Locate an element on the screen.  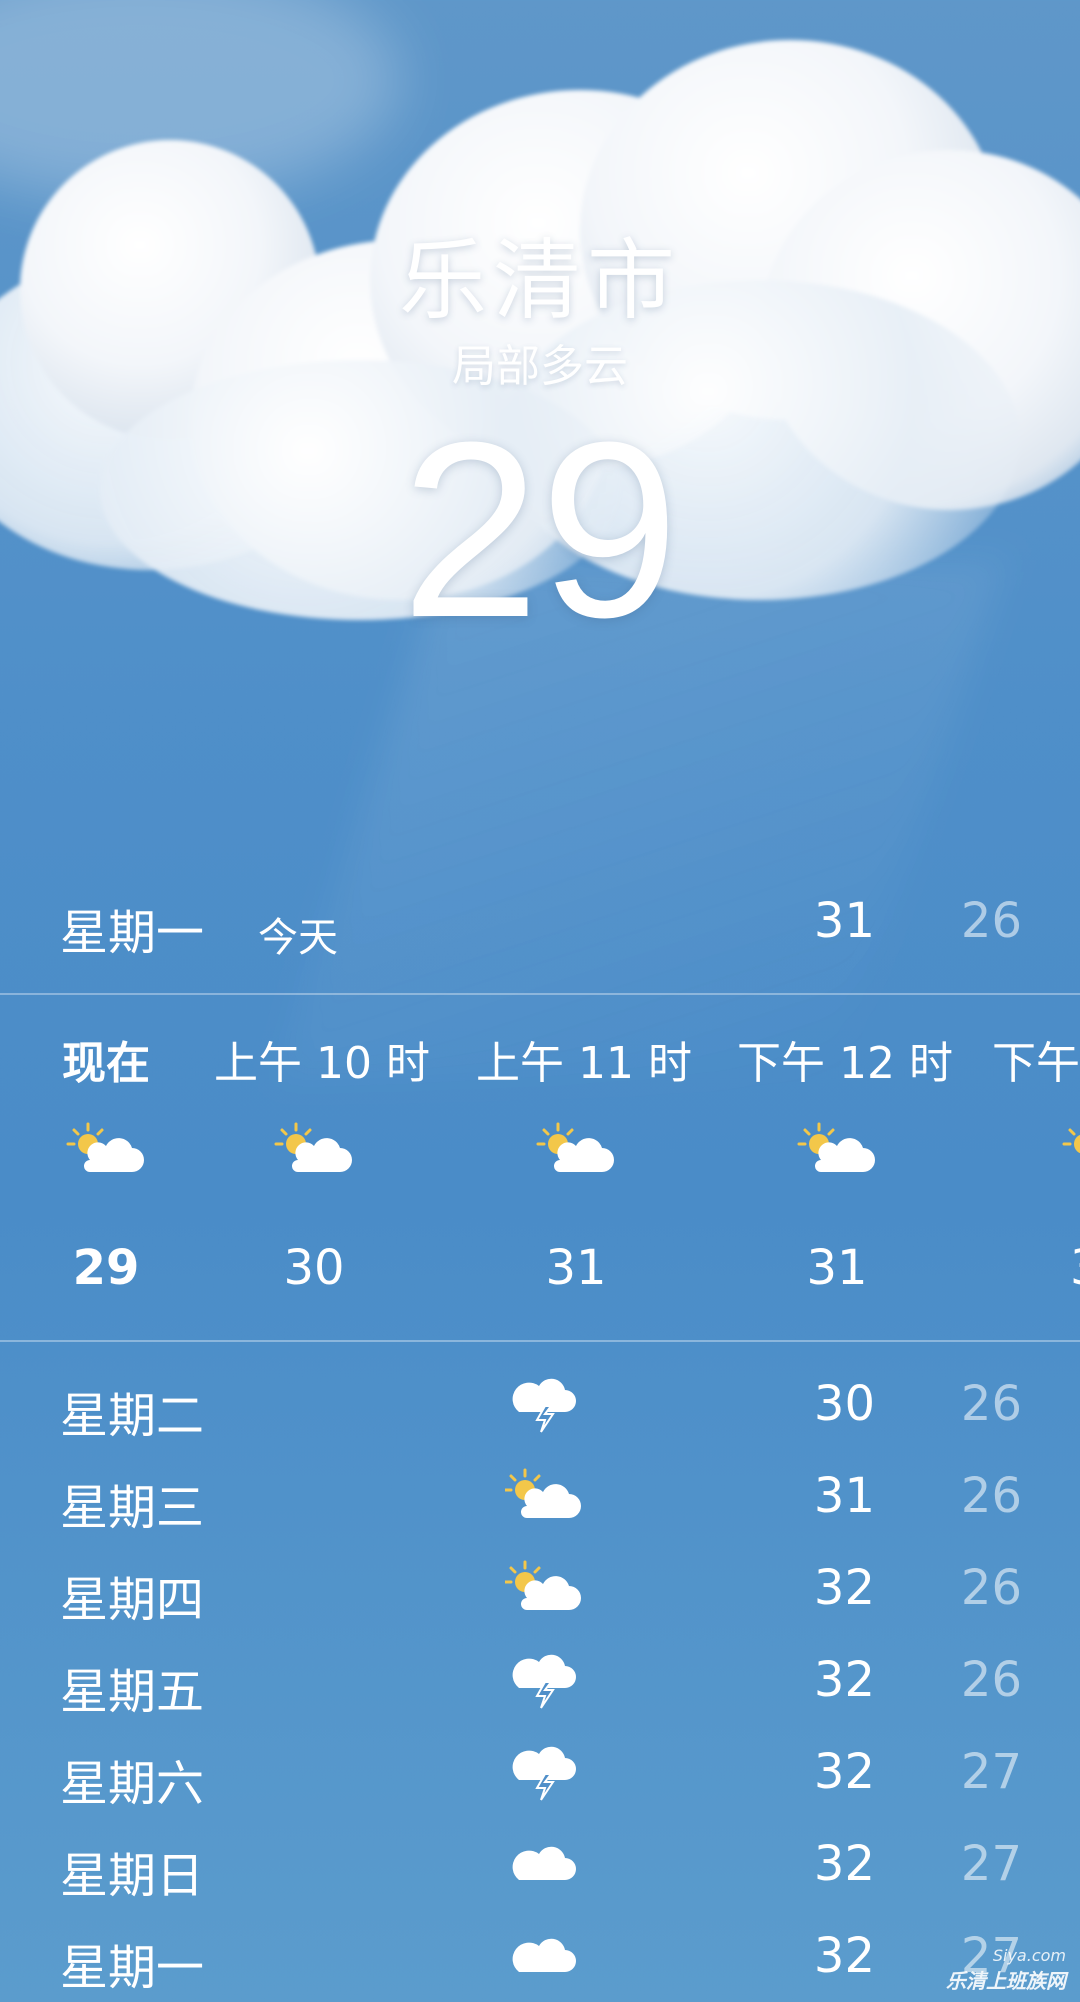
today-label: 今天 is located at coordinates (298, 938).